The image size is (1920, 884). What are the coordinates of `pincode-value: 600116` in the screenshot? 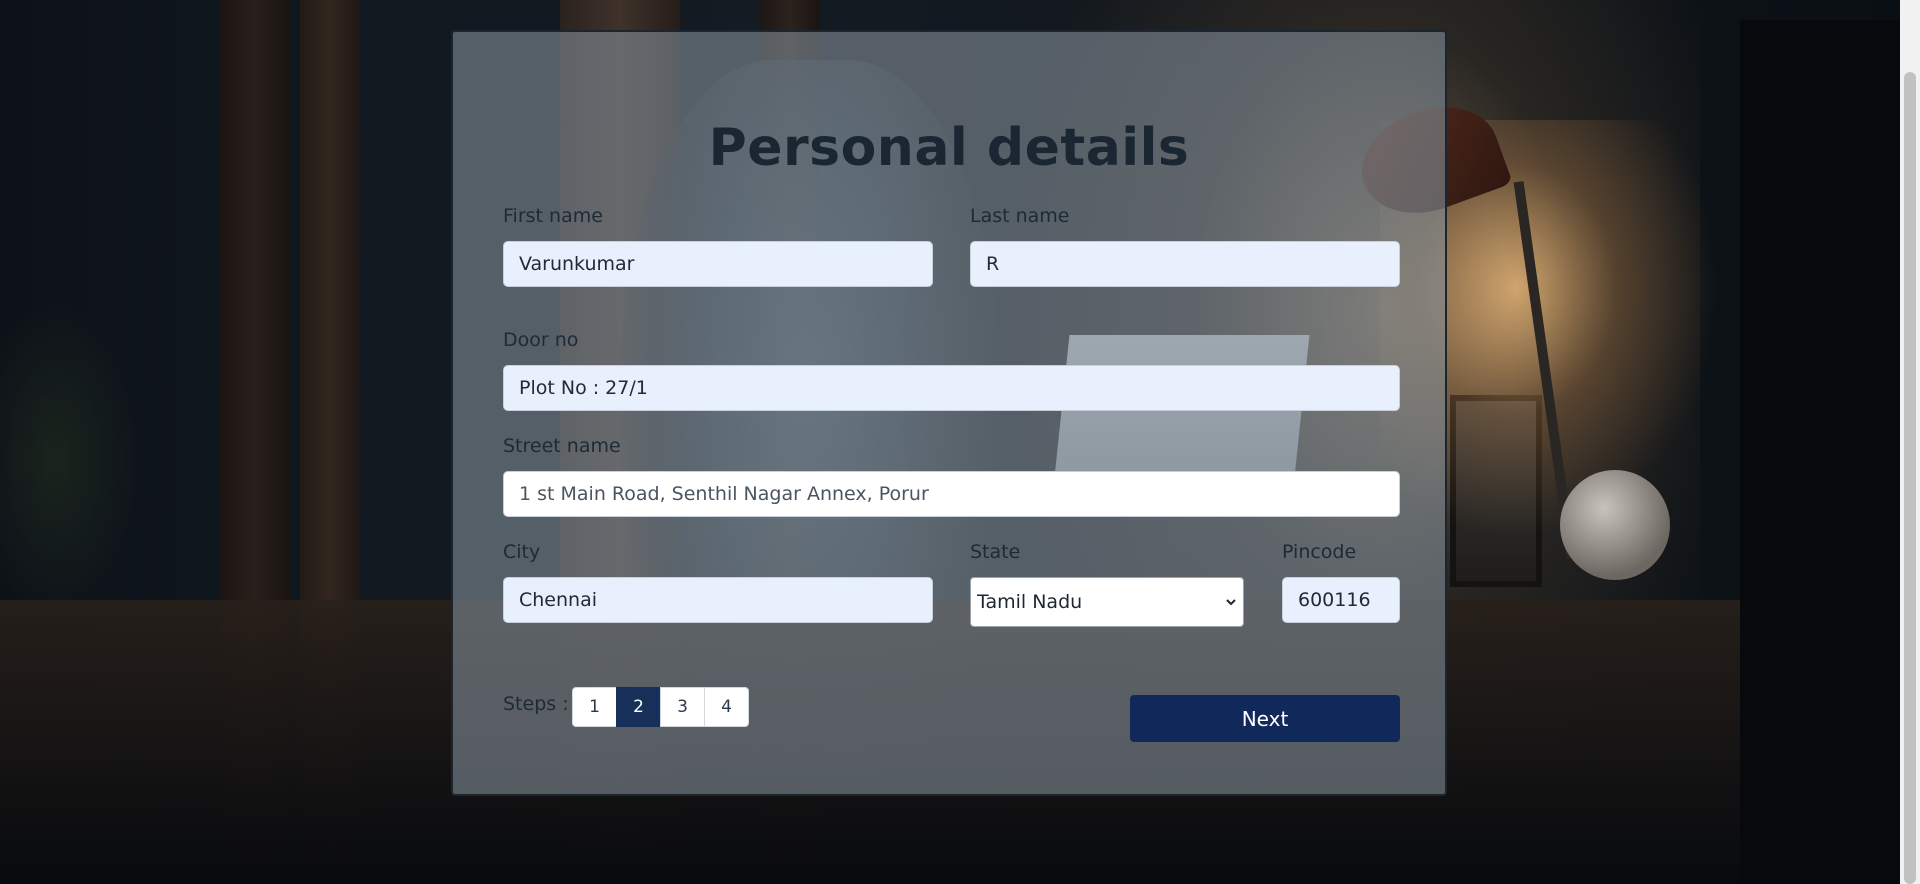 It's located at (1334, 600).